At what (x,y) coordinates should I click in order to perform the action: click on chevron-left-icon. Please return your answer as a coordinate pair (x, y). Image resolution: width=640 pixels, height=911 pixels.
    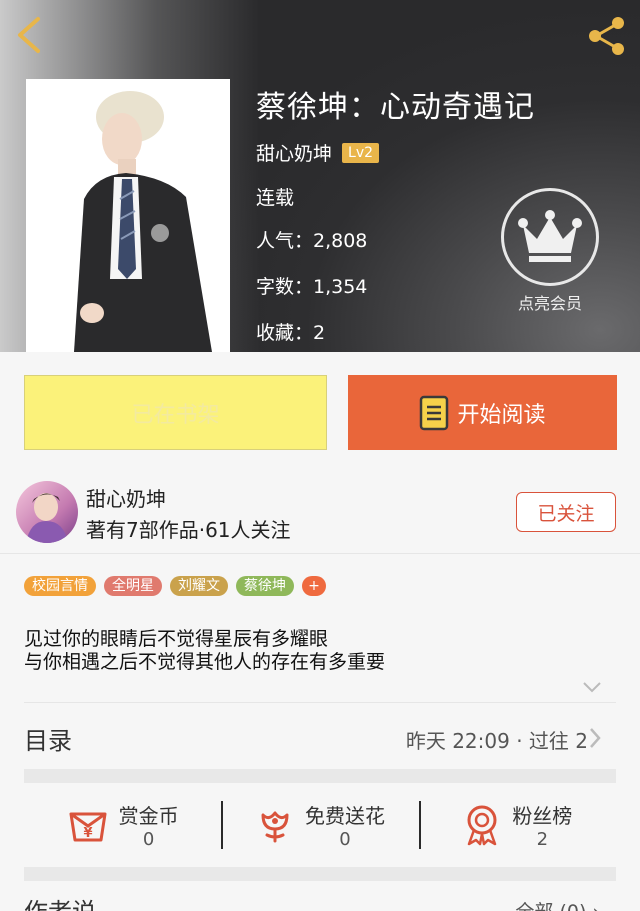
    Looking at the image, I should click on (29, 35).